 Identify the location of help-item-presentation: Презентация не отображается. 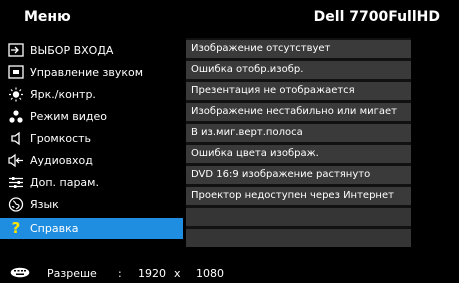
(298, 91).